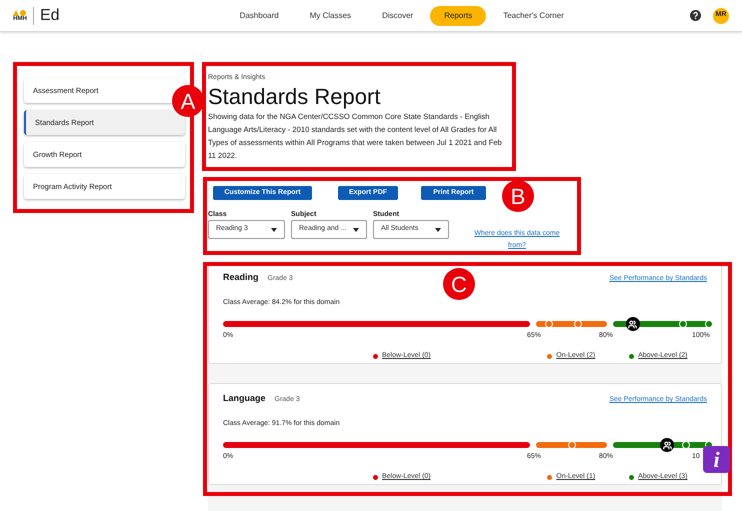  Describe the element at coordinates (20, 13) in the screenshot. I see `logo-shapes-icon` at that location.